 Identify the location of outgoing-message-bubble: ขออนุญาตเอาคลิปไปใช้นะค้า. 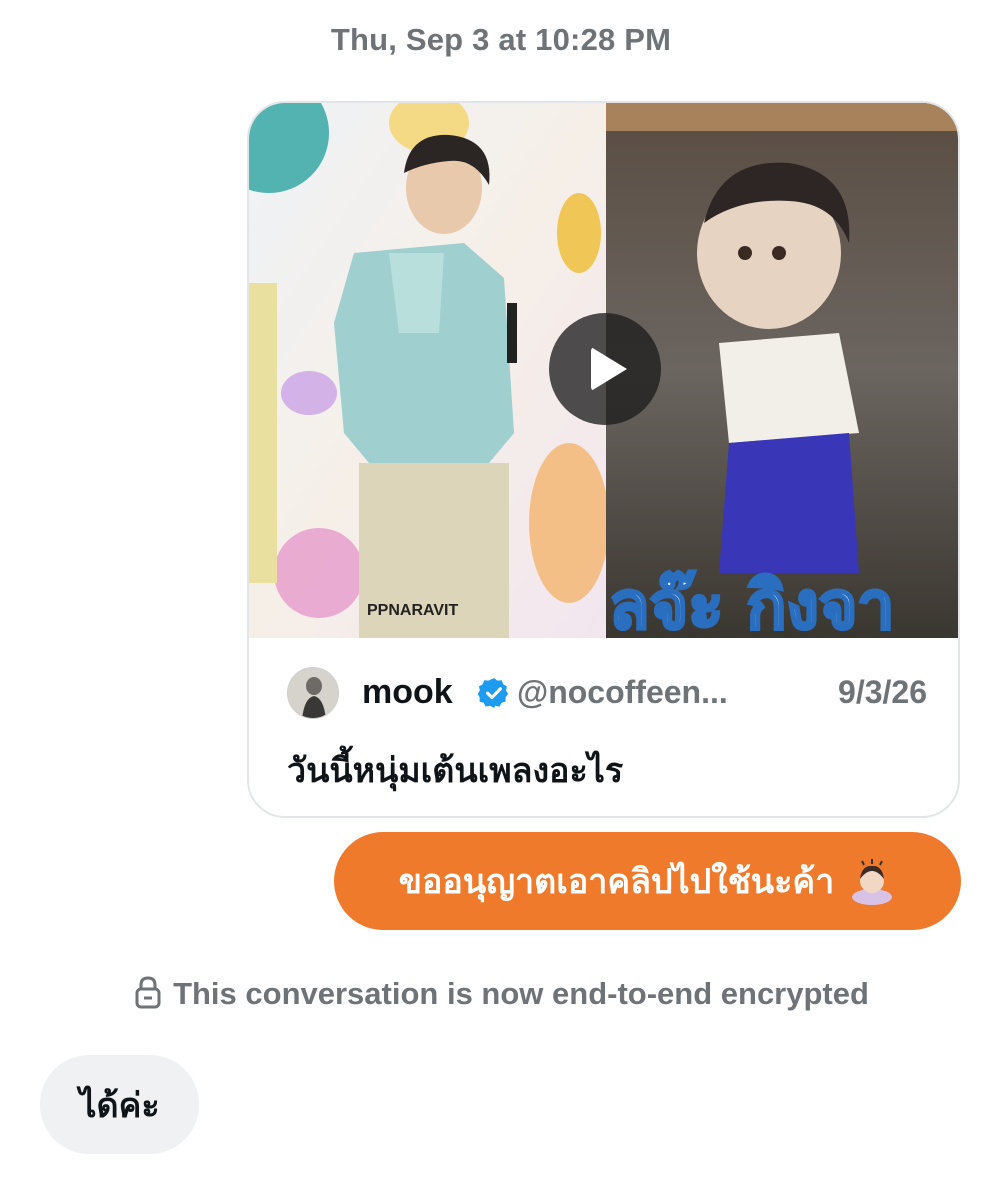
(647, 881).